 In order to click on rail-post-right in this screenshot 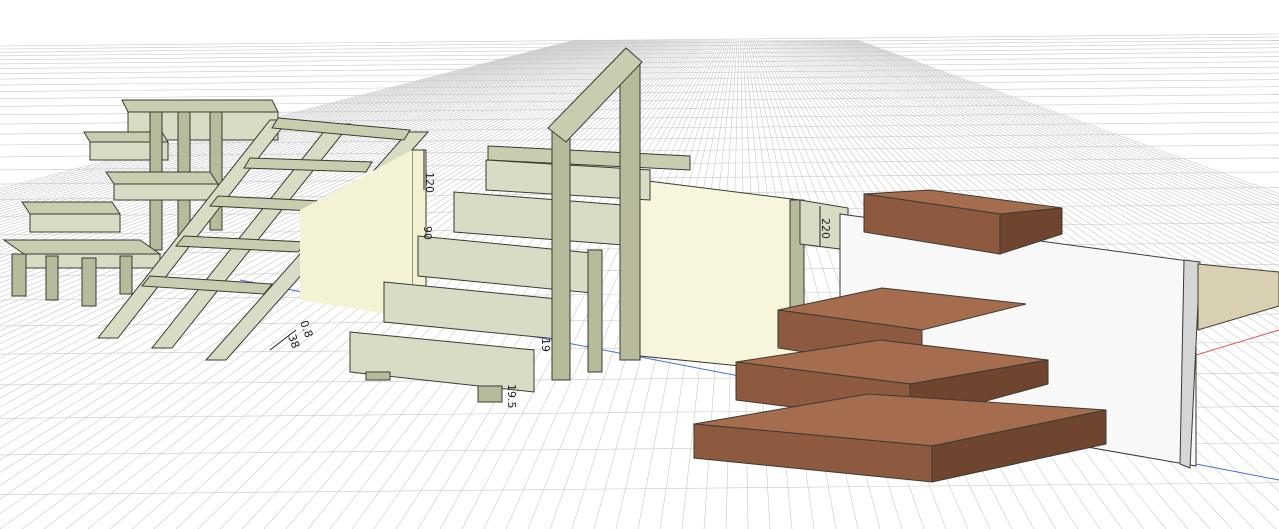, I will do `click(630, 211)`.